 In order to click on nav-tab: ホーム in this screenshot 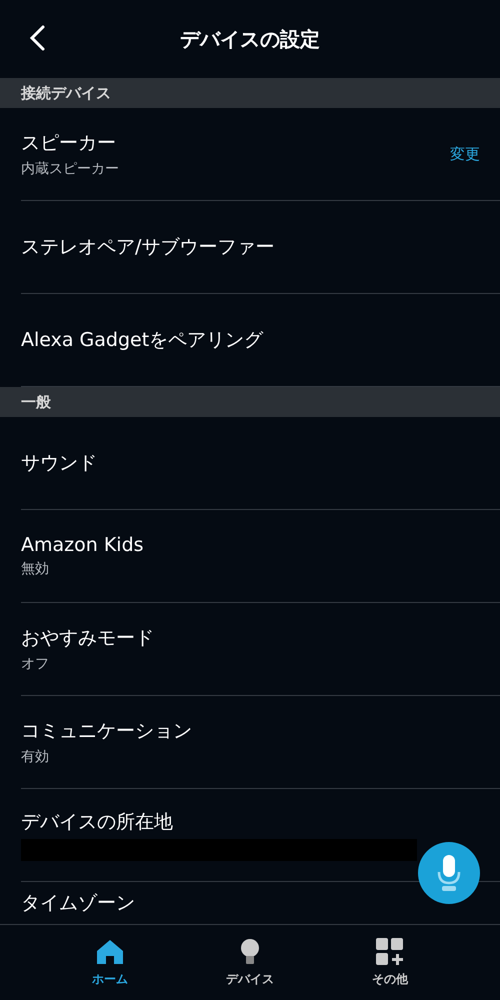, I will do `click(110, 962)`.